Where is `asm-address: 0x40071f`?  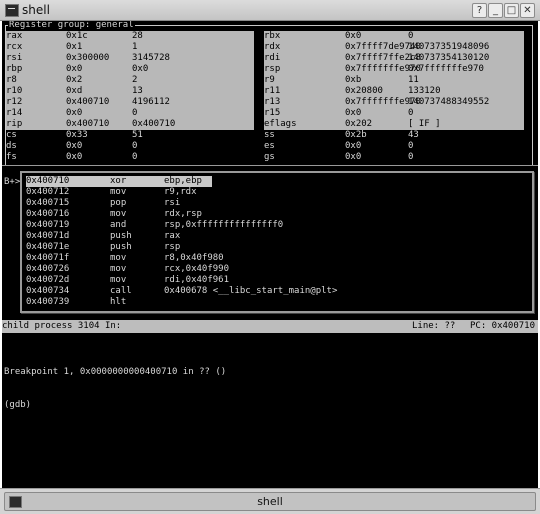 asm-address: 0x40071f is located at coordinates (48, 258).